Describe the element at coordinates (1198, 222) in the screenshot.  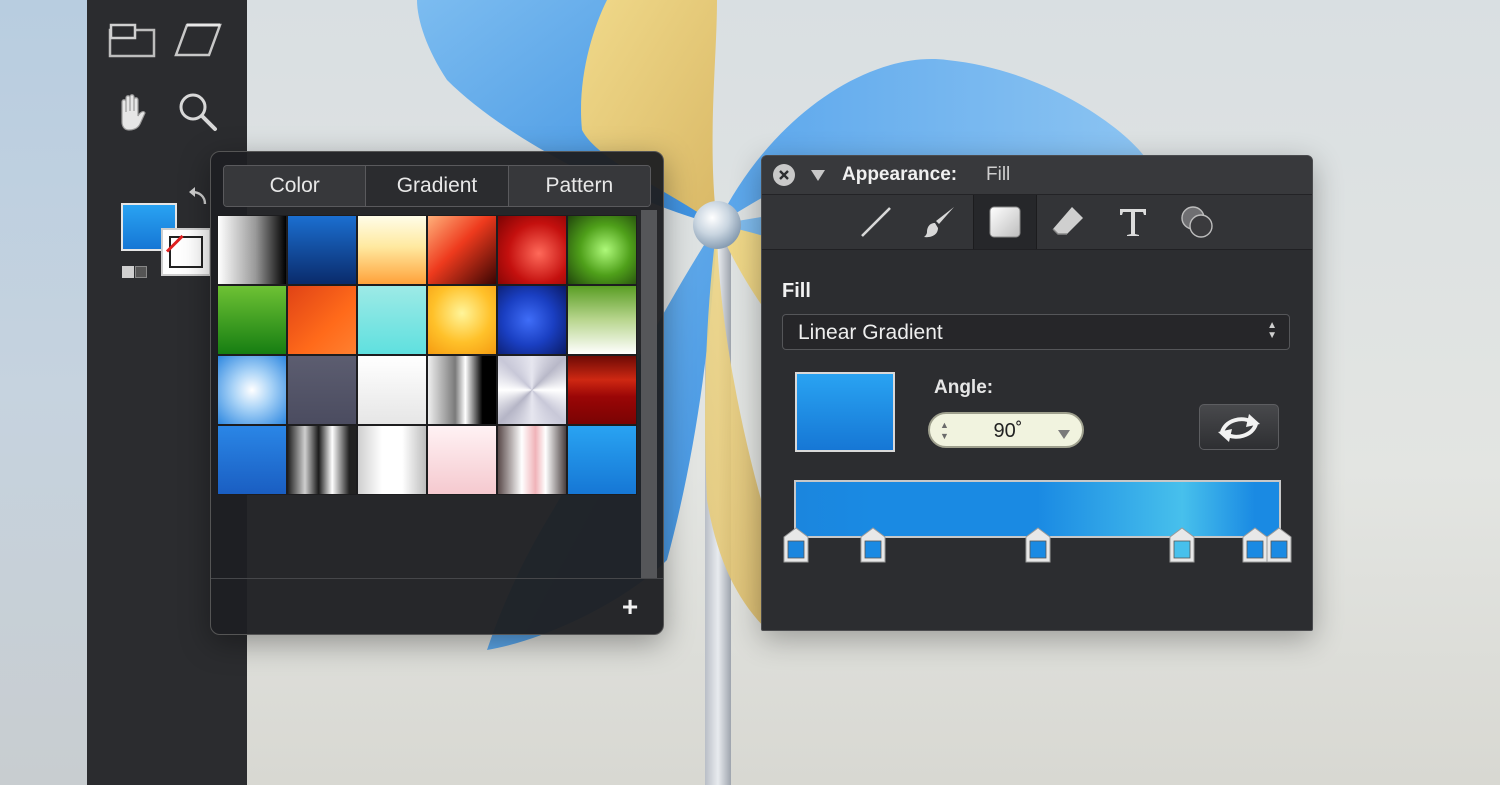
I see `effects-tab-icon` at that location.